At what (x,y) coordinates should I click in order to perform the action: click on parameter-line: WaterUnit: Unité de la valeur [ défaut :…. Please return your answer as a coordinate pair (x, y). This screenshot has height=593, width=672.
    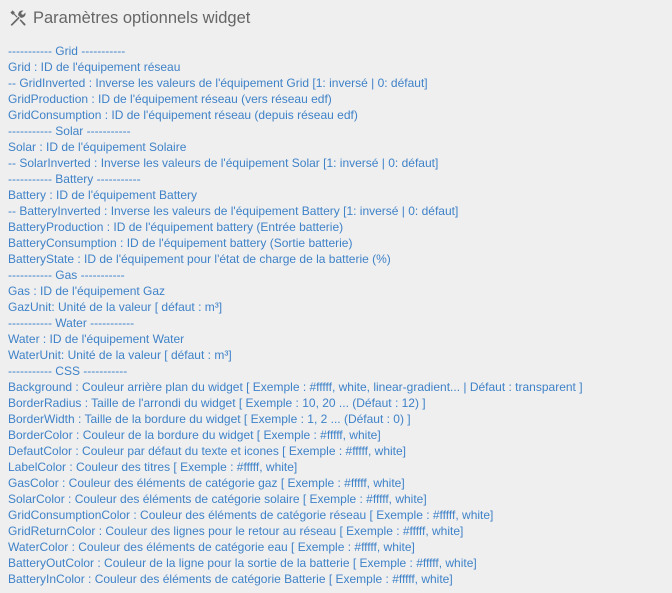
    Looking at the image, I should click on (120, 355).